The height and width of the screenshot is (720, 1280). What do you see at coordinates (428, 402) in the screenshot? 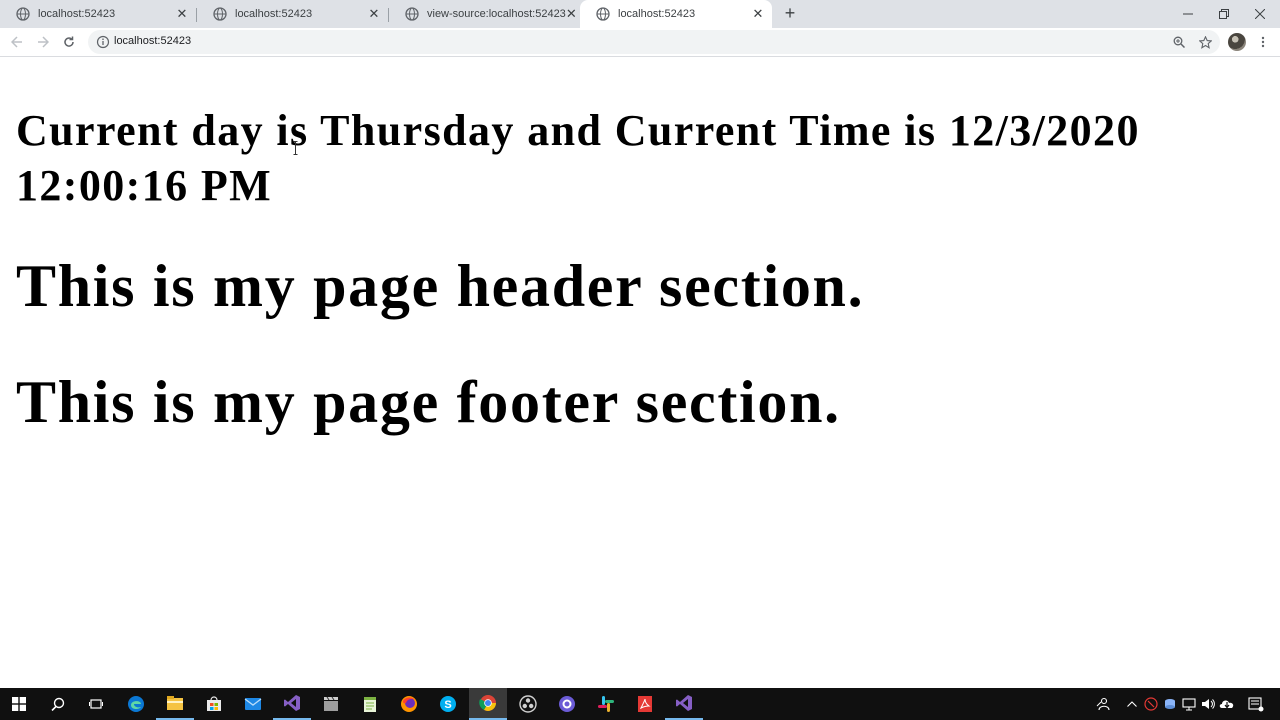
I see `footer-section: This is my page footer section.` at bounding box center [428, 402].